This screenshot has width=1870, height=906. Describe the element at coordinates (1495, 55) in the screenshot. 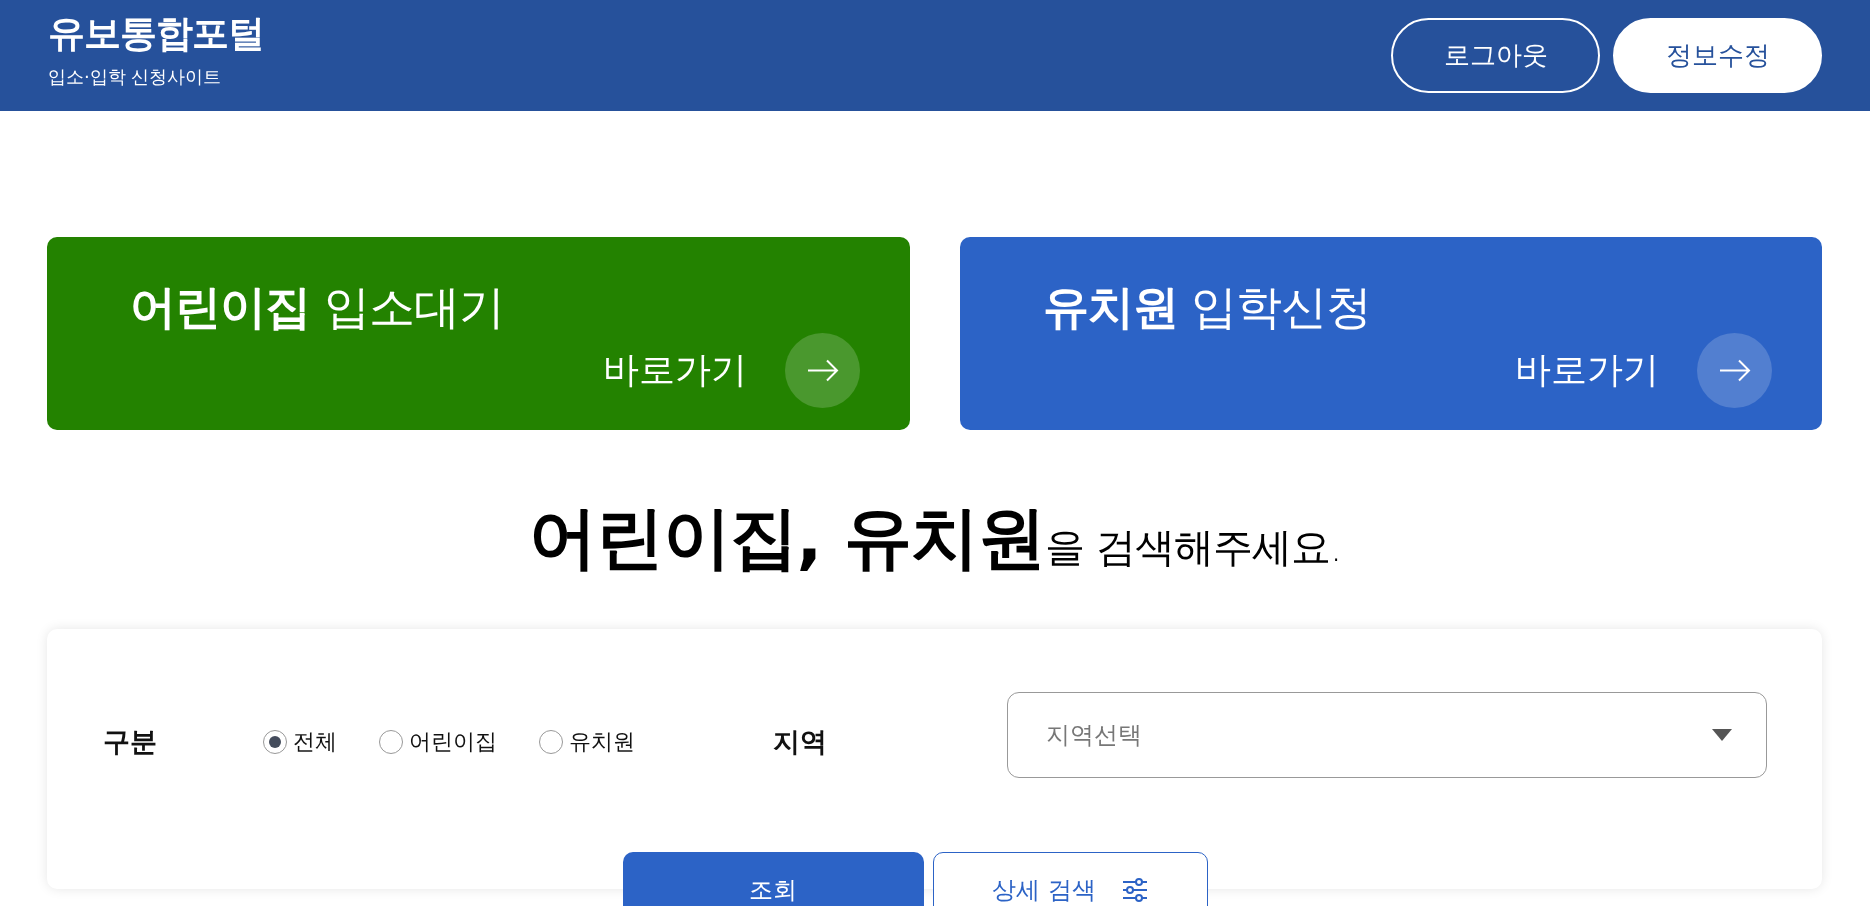

I see `header-button: 로그아웃` at that location.